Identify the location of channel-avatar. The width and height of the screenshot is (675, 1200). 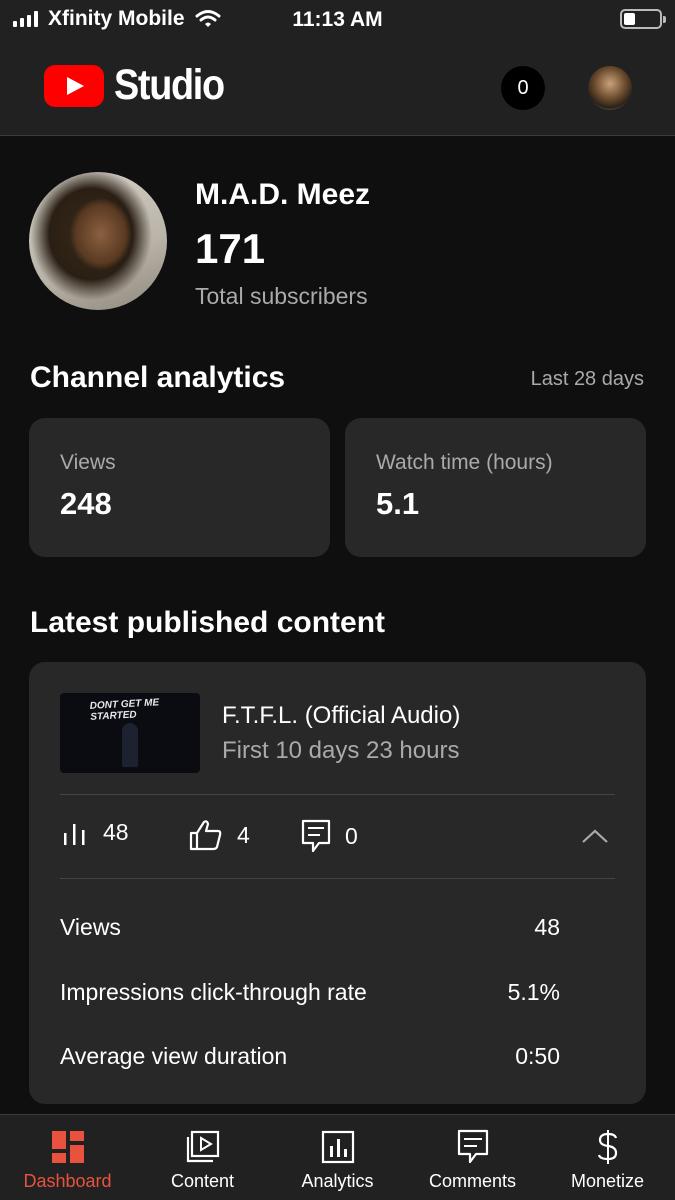
(98, 241).